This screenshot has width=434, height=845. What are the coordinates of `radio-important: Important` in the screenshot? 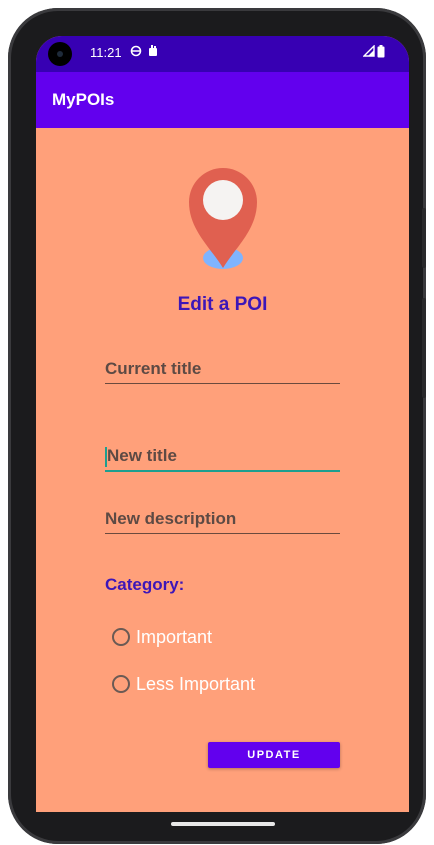 It's located at (162, 637).